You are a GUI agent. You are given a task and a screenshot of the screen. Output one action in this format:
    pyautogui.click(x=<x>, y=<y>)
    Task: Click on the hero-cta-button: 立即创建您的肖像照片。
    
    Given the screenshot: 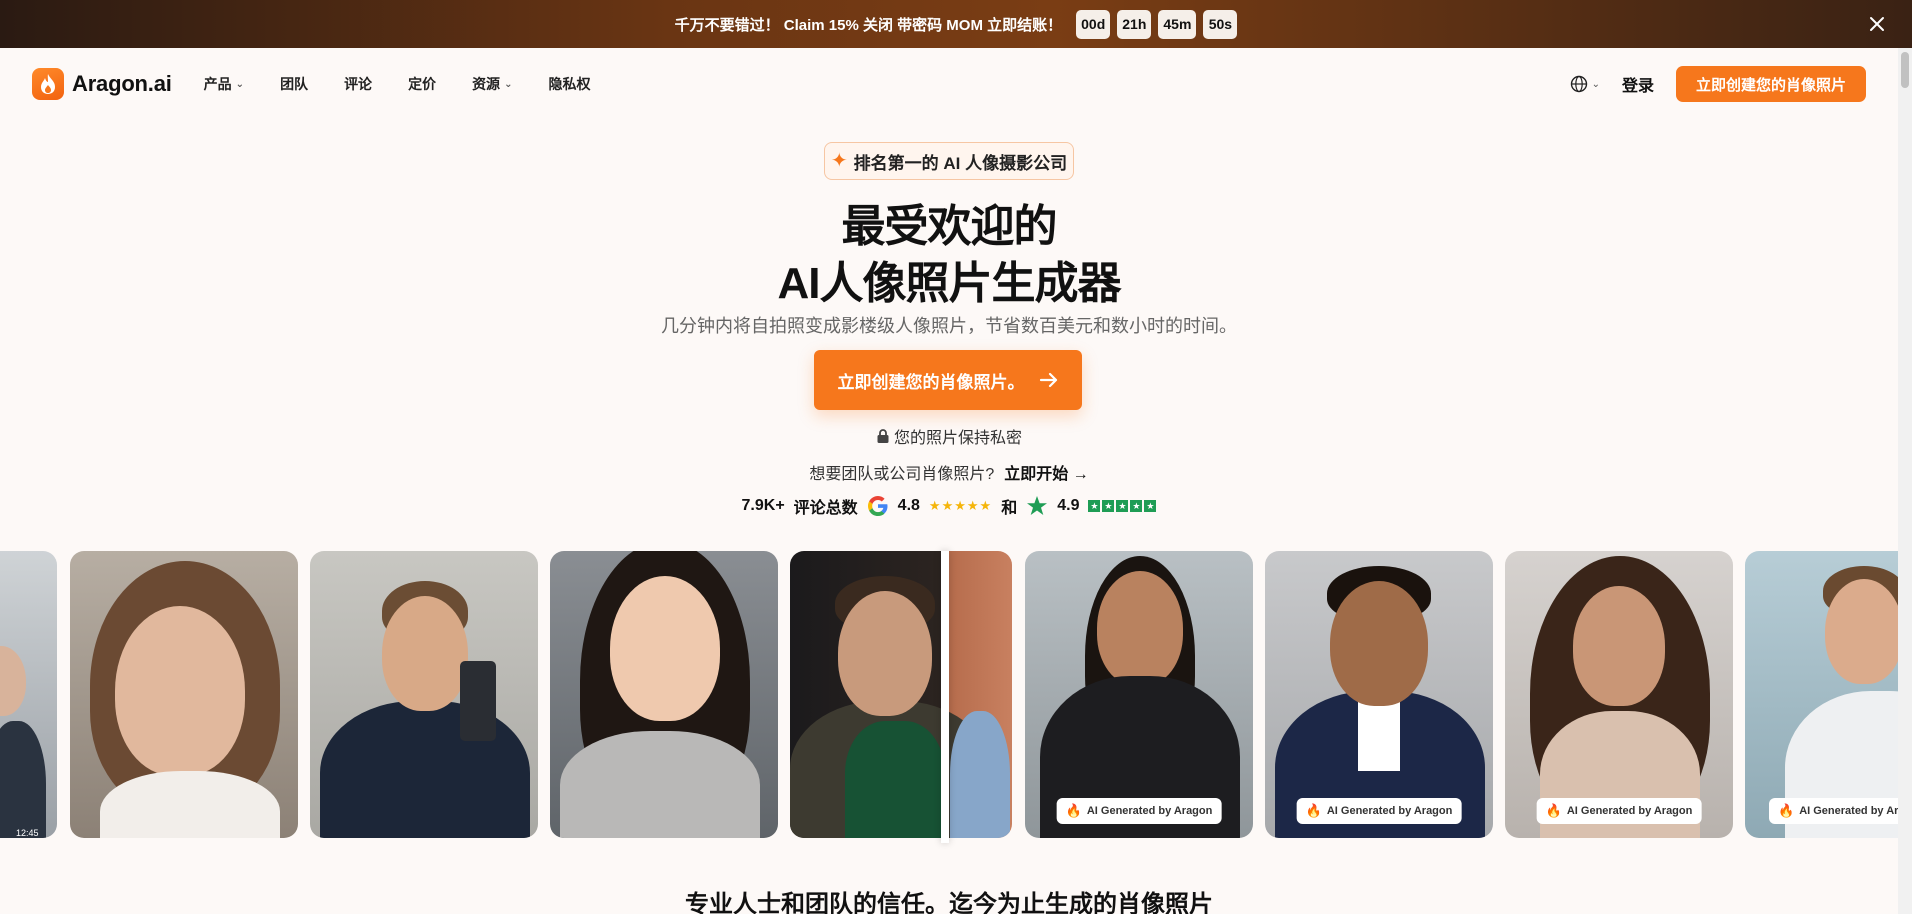 What is the action you would take?
    pyautogui.click(x=948, y=380)
    